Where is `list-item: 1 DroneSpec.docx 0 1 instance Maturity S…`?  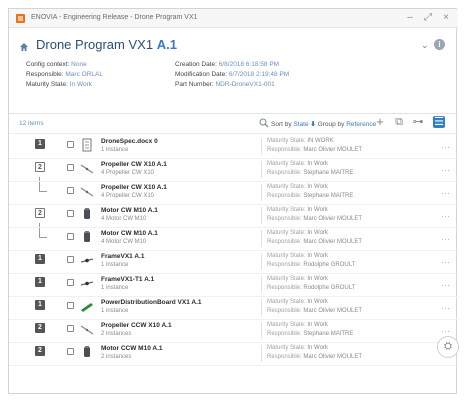
list-item: 1 DroneSpec.docx 0 1 instance Maturity S… is located at coordinates (233, 147).